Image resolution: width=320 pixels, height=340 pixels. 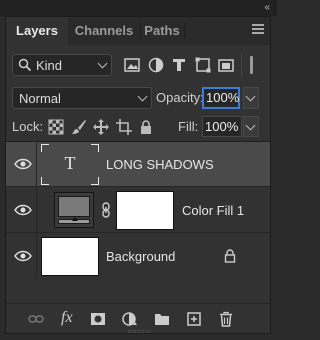 I want to click on smart-object-filter-icon, so click(x=226, y=65).